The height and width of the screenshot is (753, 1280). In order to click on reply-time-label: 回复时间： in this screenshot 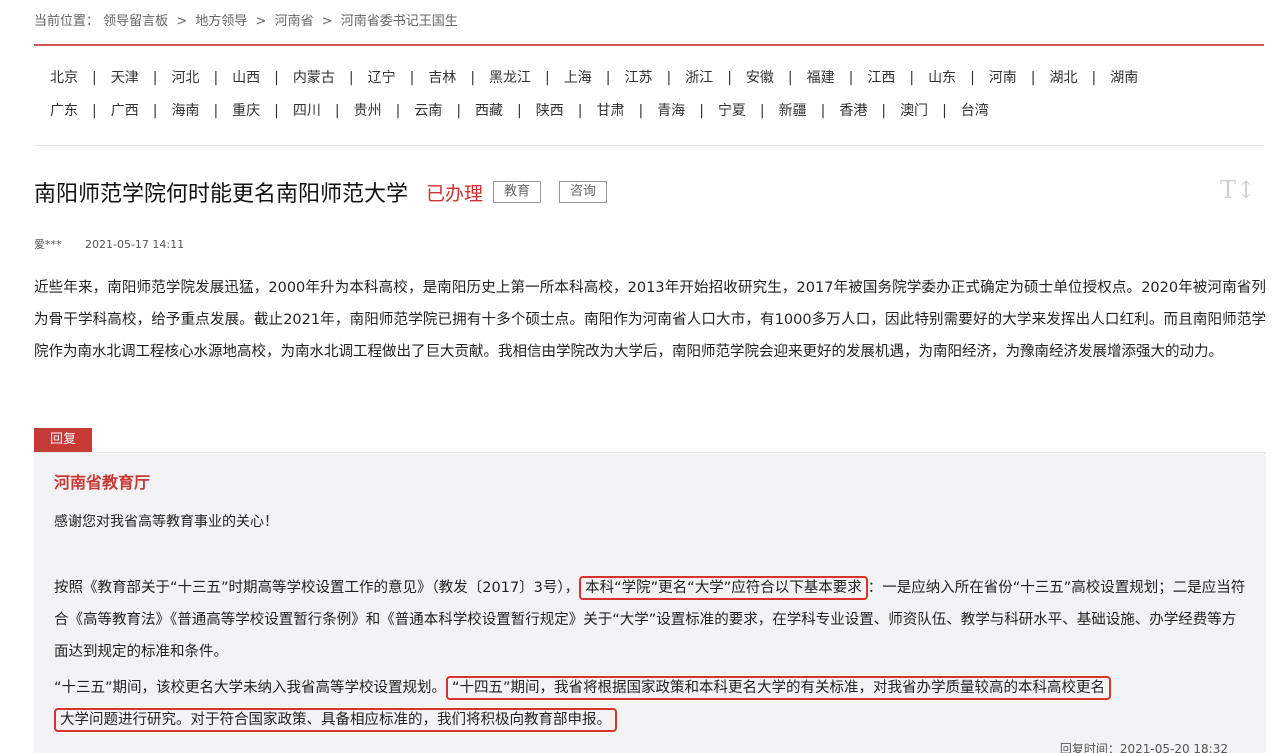, I will do `click(1089, 747)`.